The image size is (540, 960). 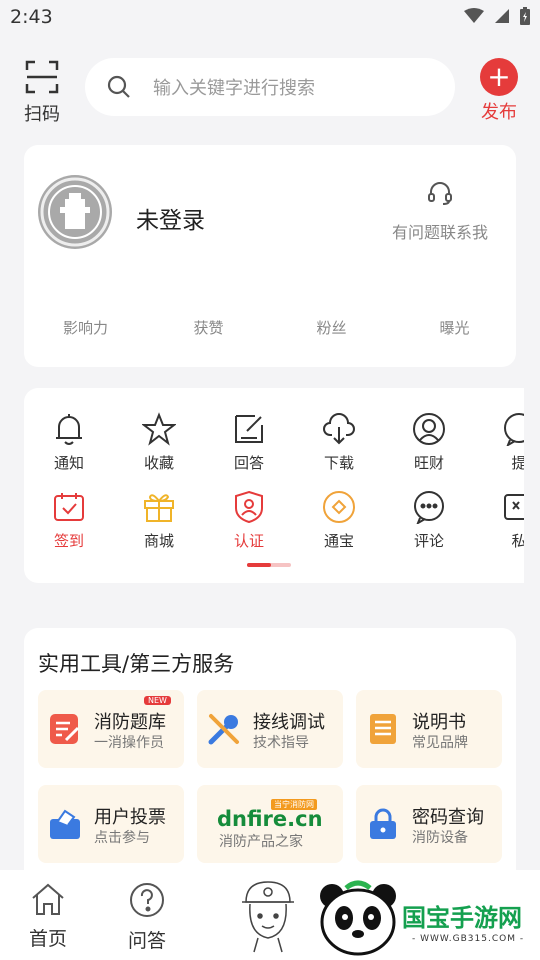 I want to click on wrench-icon, so click(x=223, y=729).